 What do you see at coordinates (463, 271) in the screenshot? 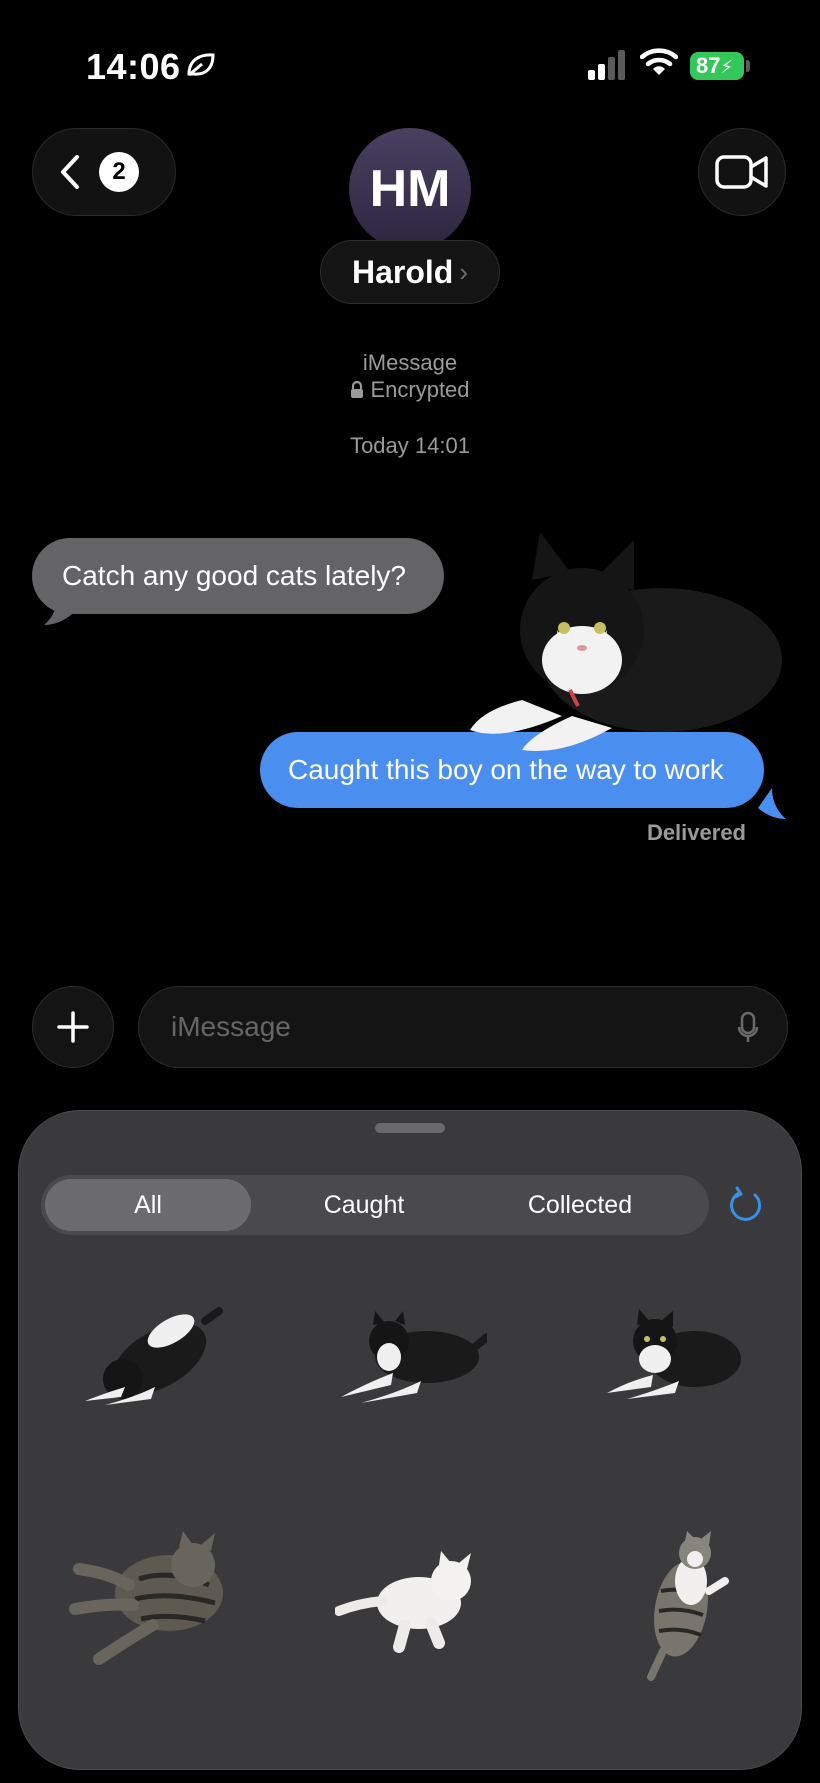
I see `chevron-right-icon: ›` at bounding box center [463, 271].